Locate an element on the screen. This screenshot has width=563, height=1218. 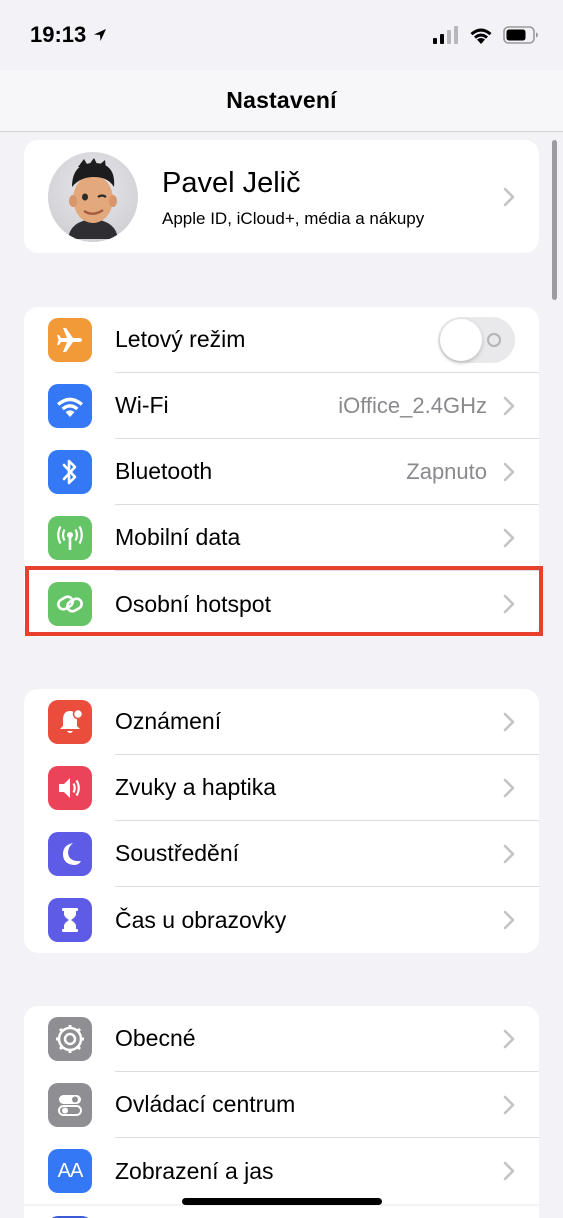
text-size-icon: AA is located at coordinates (70, 1171).